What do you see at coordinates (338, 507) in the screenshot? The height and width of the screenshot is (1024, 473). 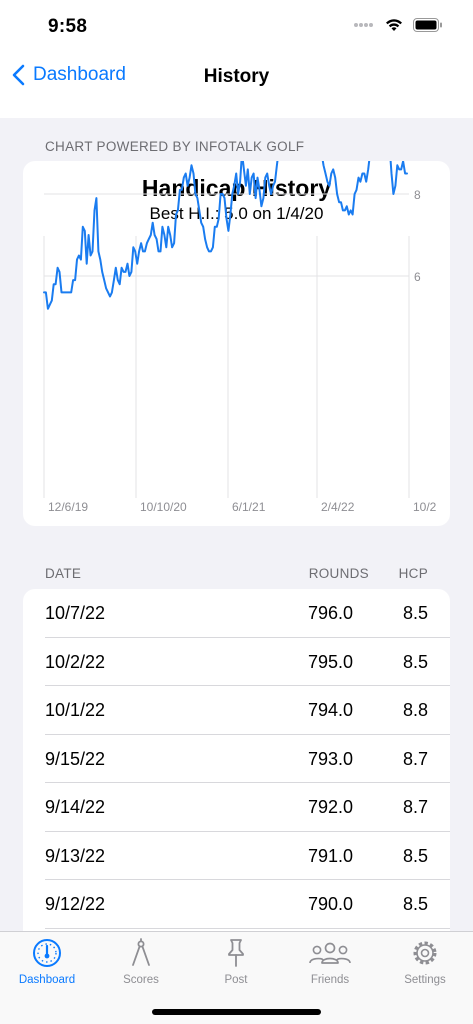 I see `x-tick-label: 2/4/22` at bounding box center [338, 507].